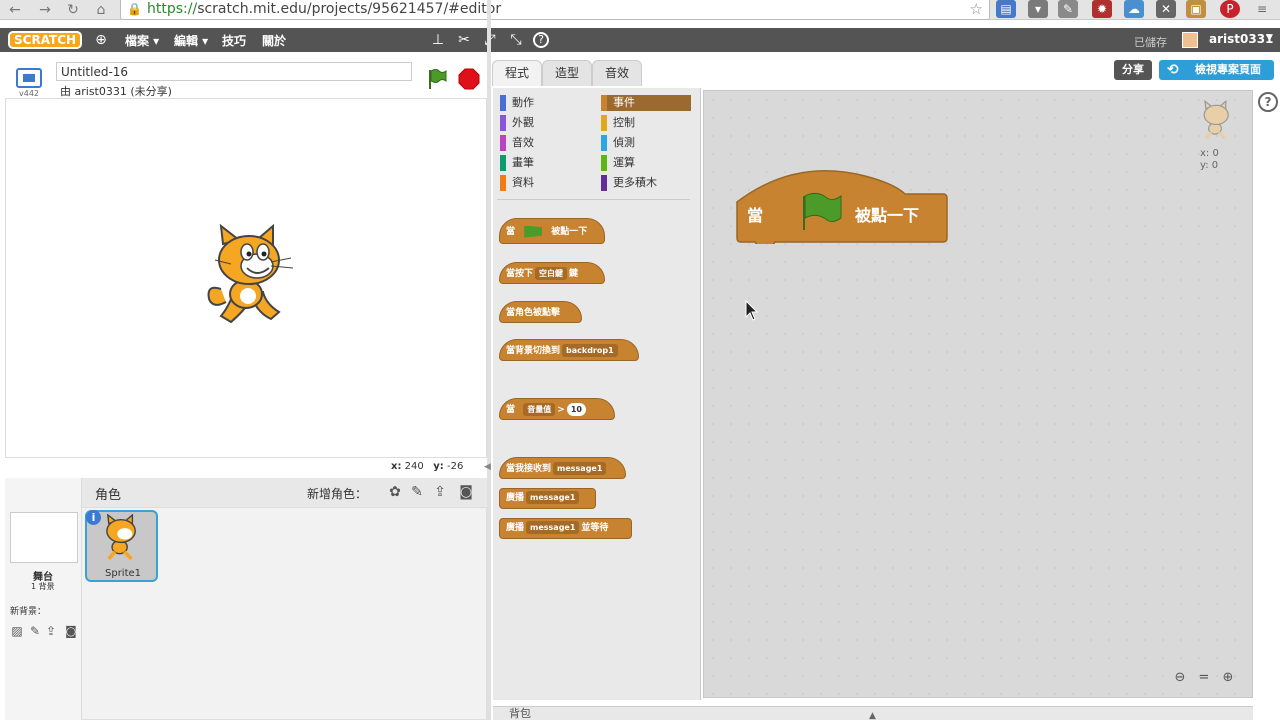  Describe the element at coordinates (101, 10) in the screenshot. I see `home-icon: ⌂` at that location.